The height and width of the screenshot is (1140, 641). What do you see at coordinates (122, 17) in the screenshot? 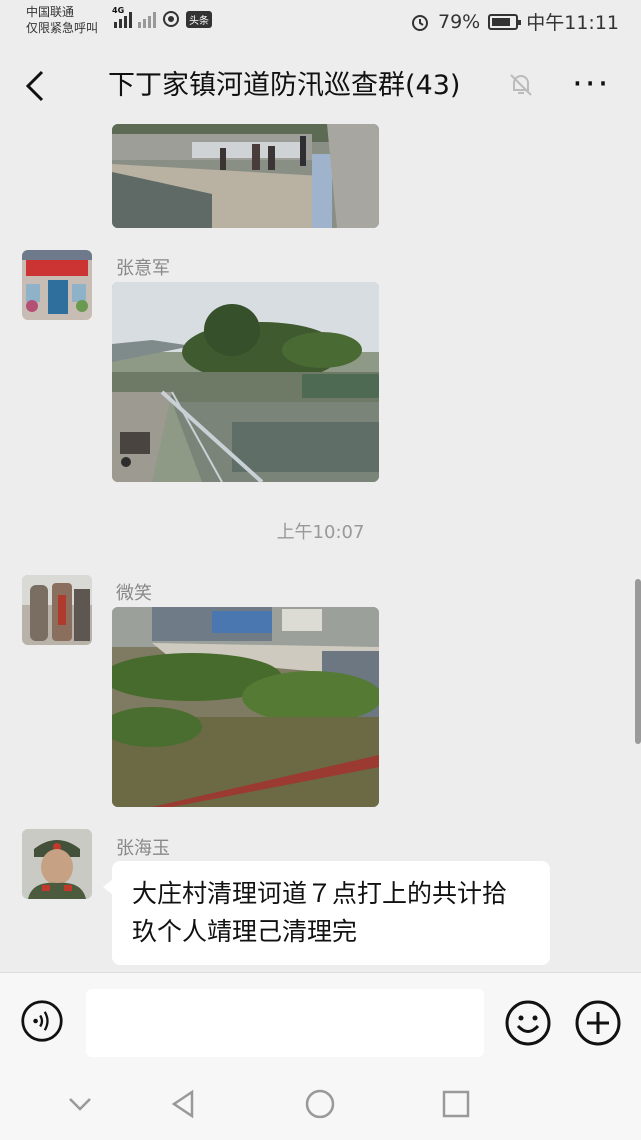
I see `signal-icon: 4G` at bounding box center [122, 17].